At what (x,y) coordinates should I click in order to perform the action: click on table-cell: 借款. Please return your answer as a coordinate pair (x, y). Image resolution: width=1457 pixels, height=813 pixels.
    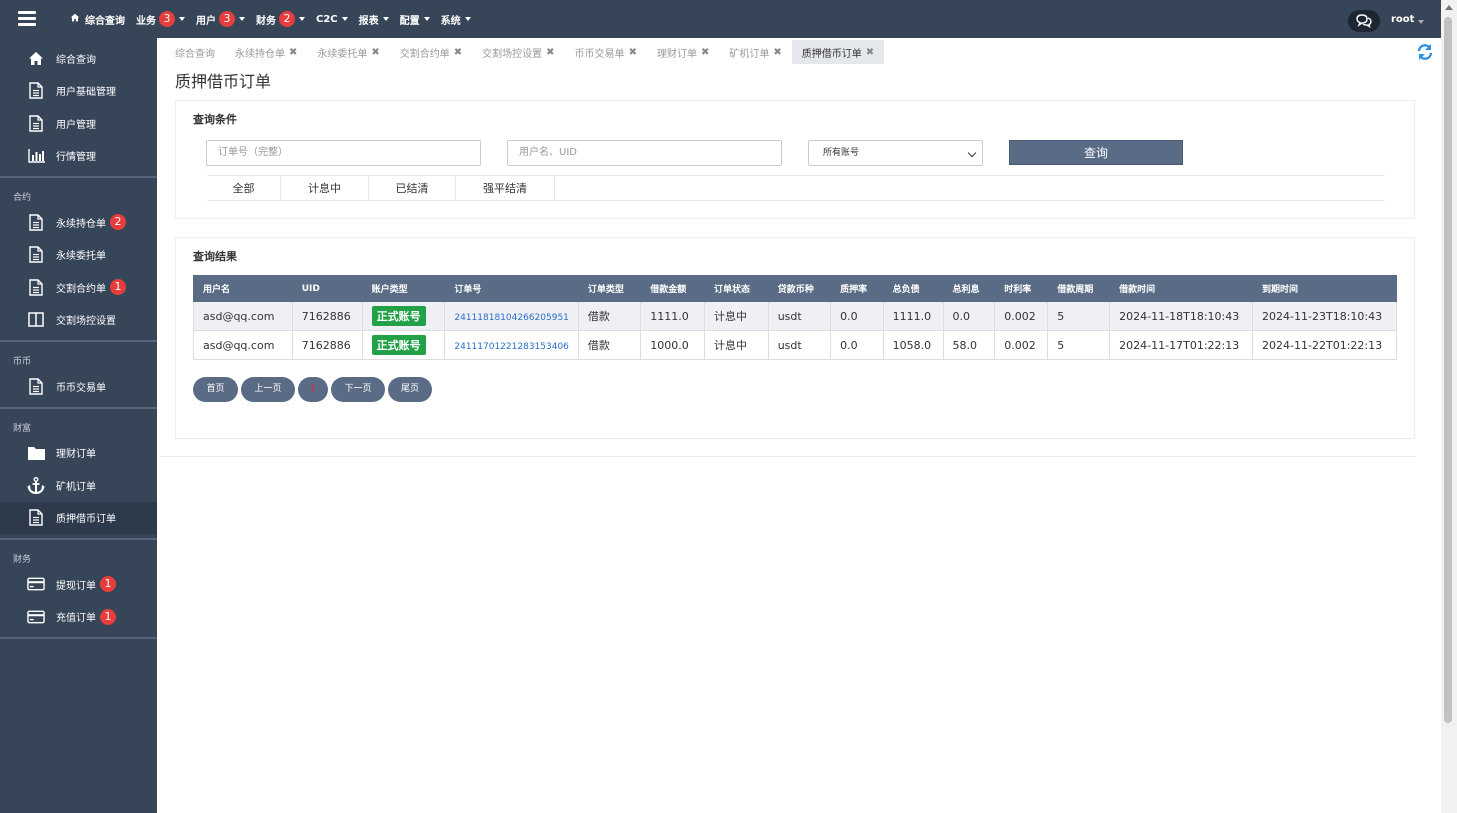
    Looking at the image, I should click on (609, 316).